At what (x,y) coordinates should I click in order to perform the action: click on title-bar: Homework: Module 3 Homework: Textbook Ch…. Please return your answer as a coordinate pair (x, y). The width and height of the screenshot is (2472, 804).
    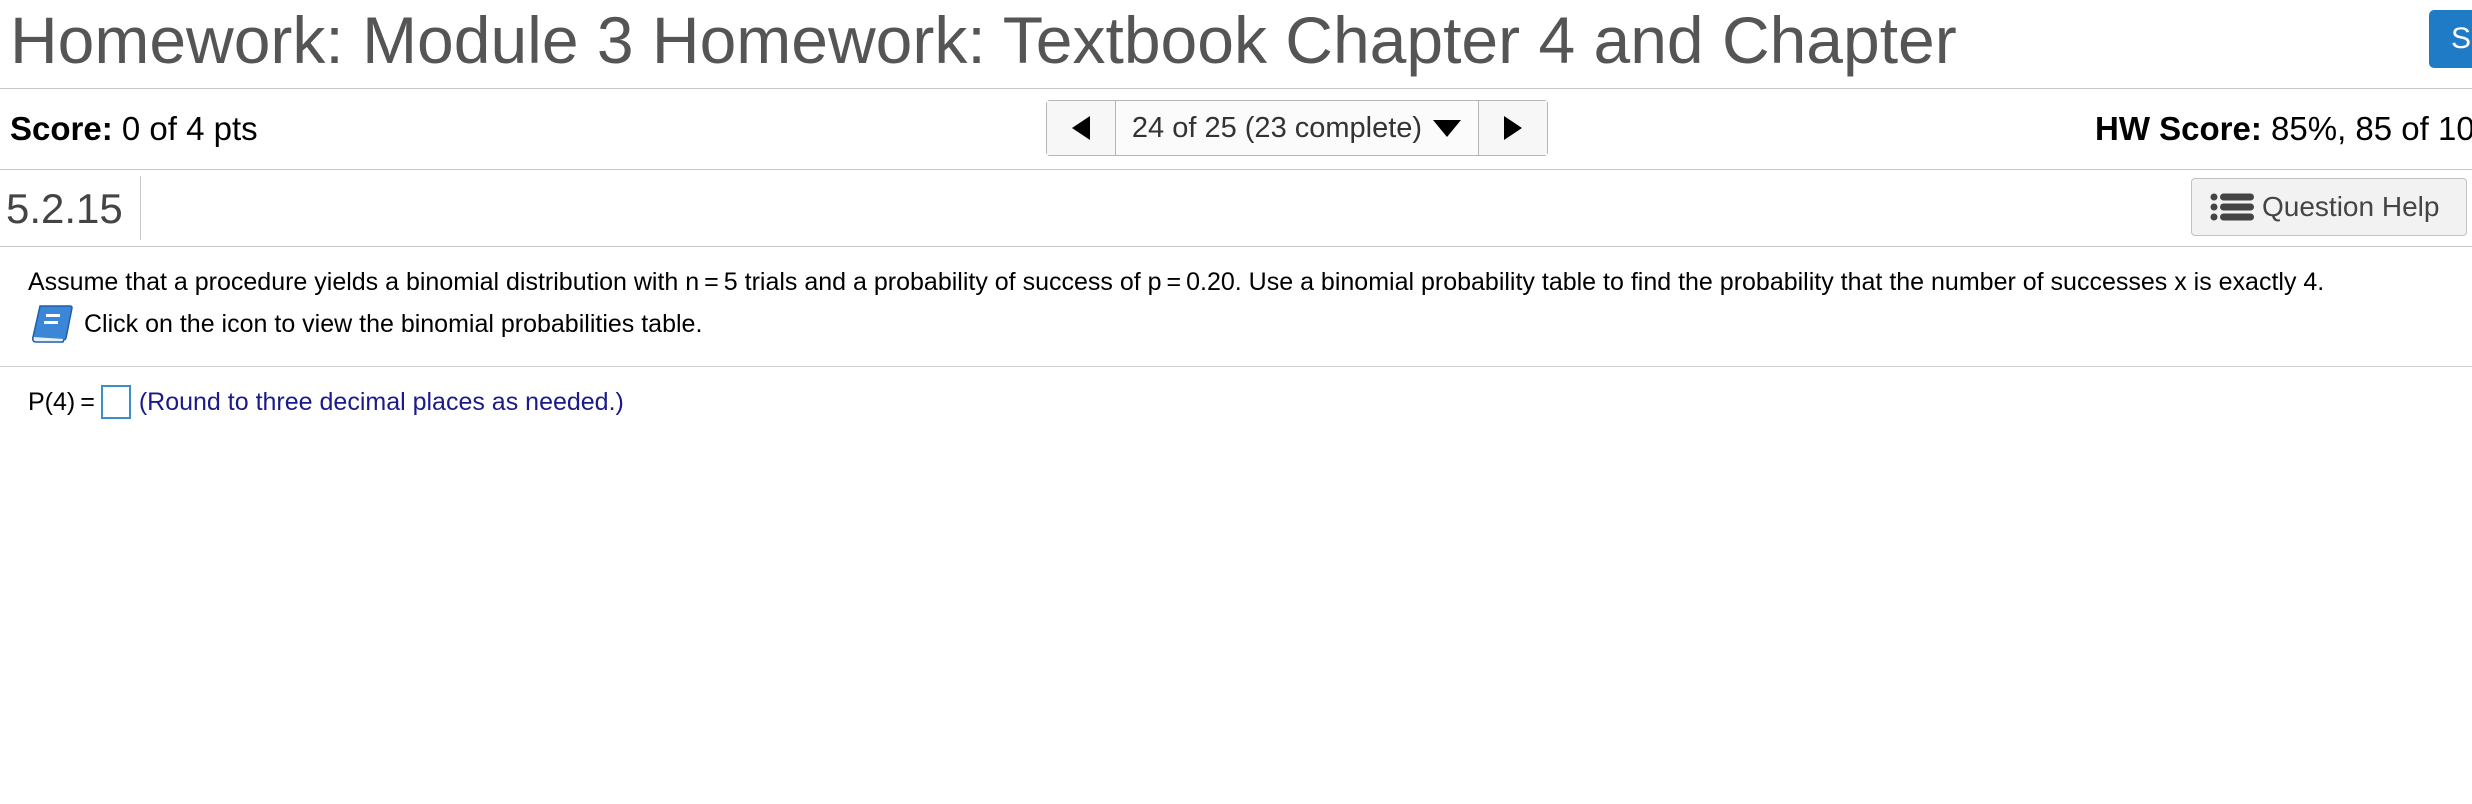
    Looking at the image, I should click on (1236, 44).